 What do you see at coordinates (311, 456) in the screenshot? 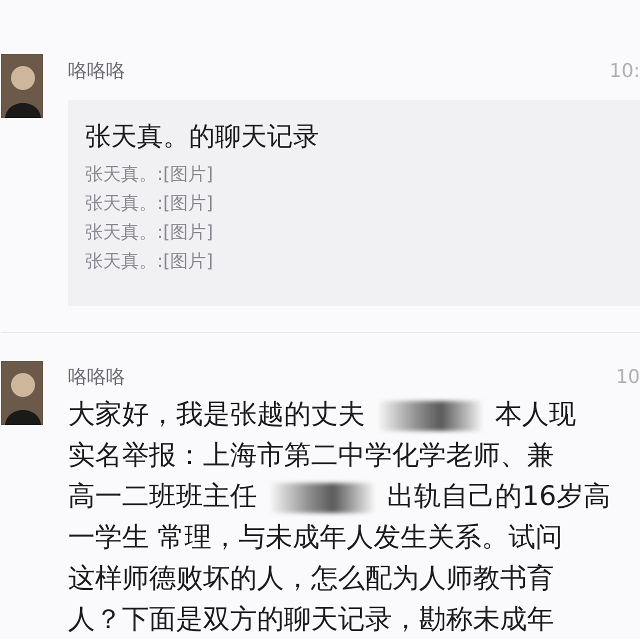
I see `message-text: 实名举报：上海市第二中学化学老师、兼` at bounding box center [311, 456].